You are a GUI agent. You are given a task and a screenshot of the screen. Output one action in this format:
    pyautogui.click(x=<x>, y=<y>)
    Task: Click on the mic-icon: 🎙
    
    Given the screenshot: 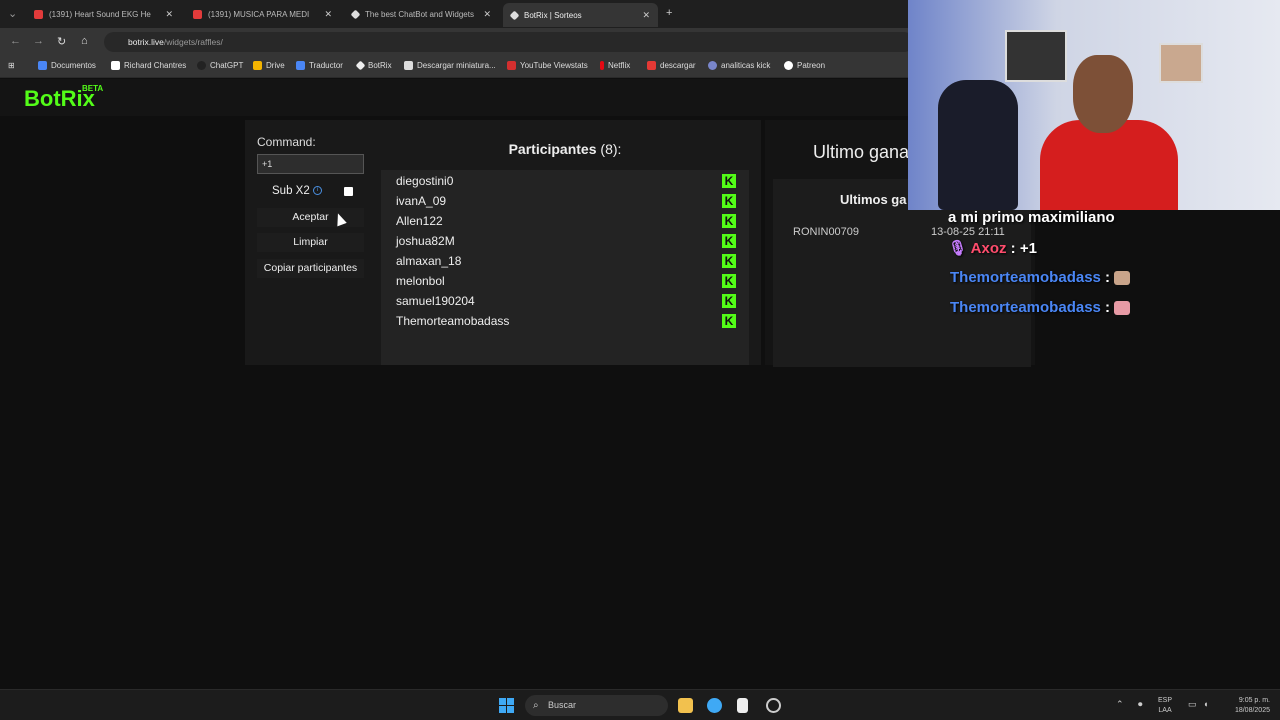 What is the action you would take?
    pyautogui.click(x=958, y=248)
    